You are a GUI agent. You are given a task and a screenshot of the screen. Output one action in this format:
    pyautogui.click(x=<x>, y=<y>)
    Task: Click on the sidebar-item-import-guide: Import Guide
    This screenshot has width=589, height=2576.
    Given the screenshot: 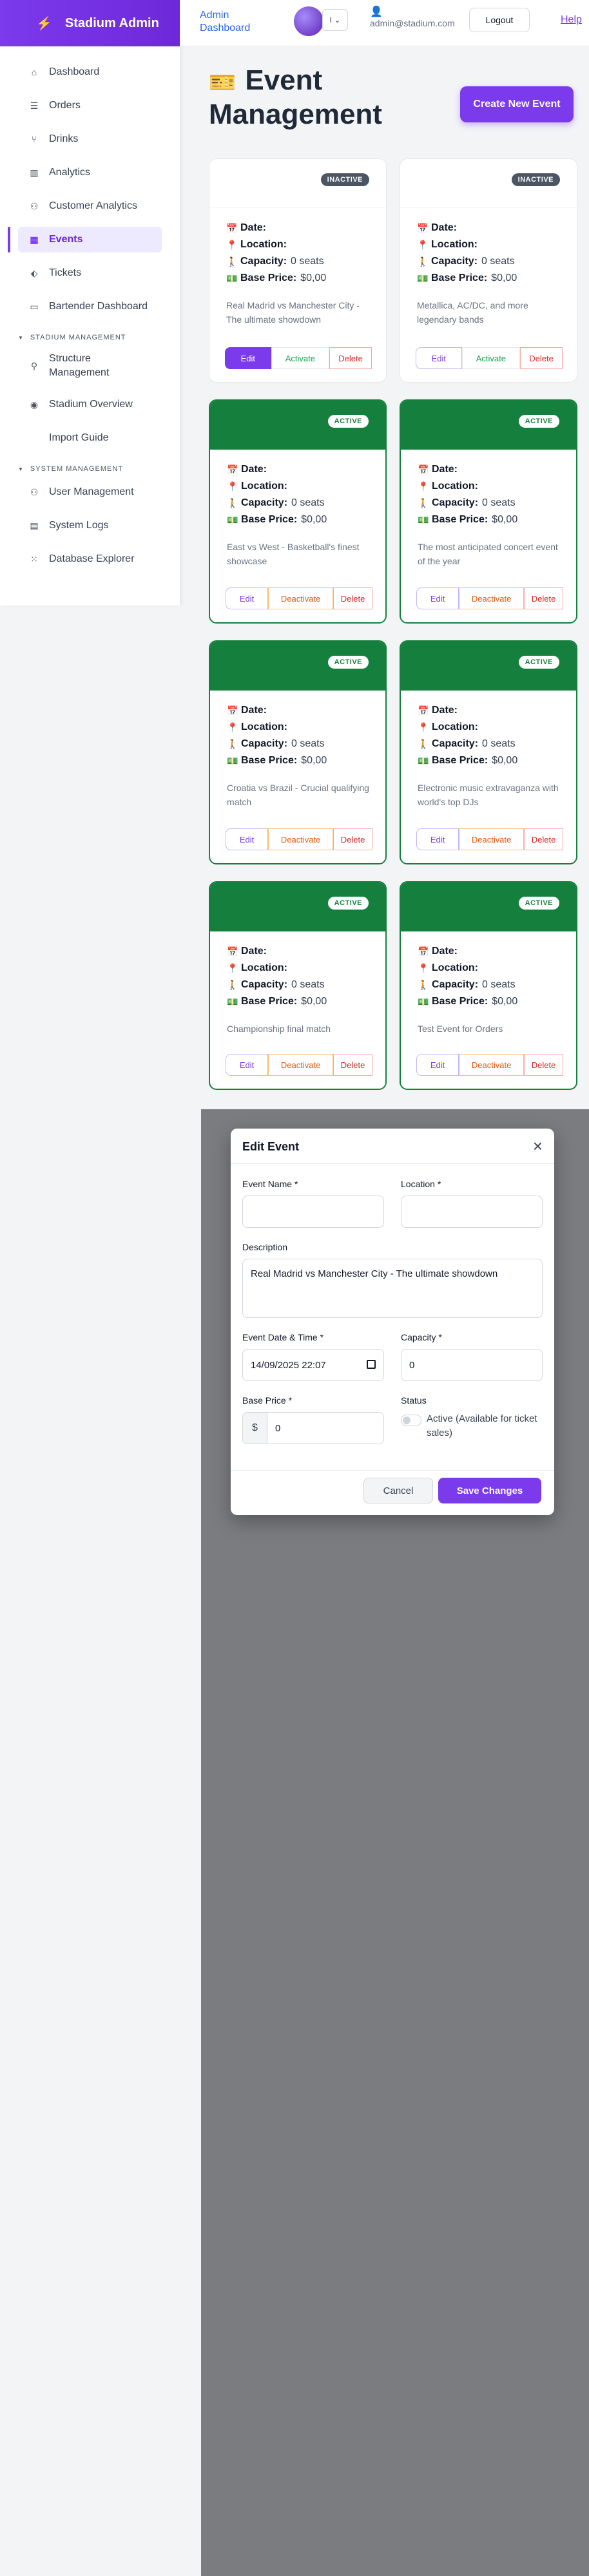 What is the action you would take?
    pyautogui.click(x=90, y=438)
    